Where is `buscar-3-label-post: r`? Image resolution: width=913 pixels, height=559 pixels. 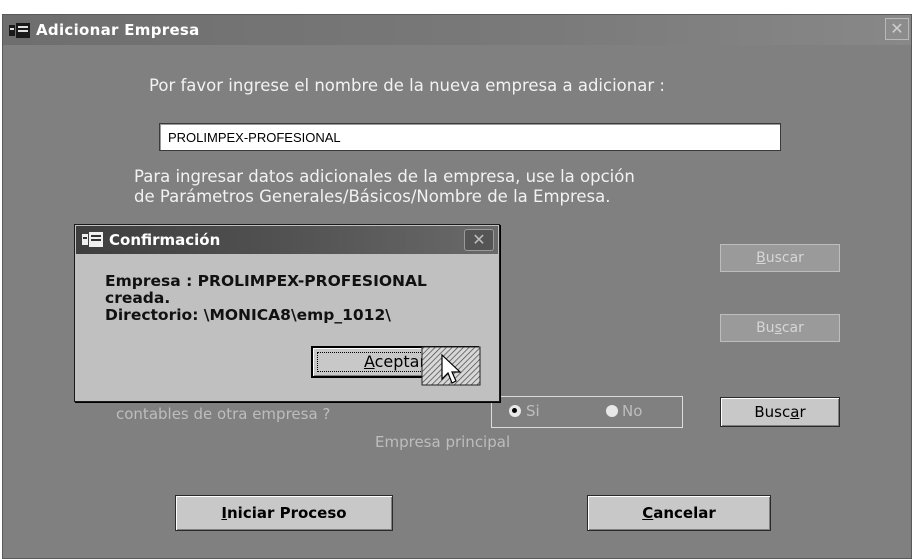
buscar-3-label-post: r is located at coordinates (802, 412).